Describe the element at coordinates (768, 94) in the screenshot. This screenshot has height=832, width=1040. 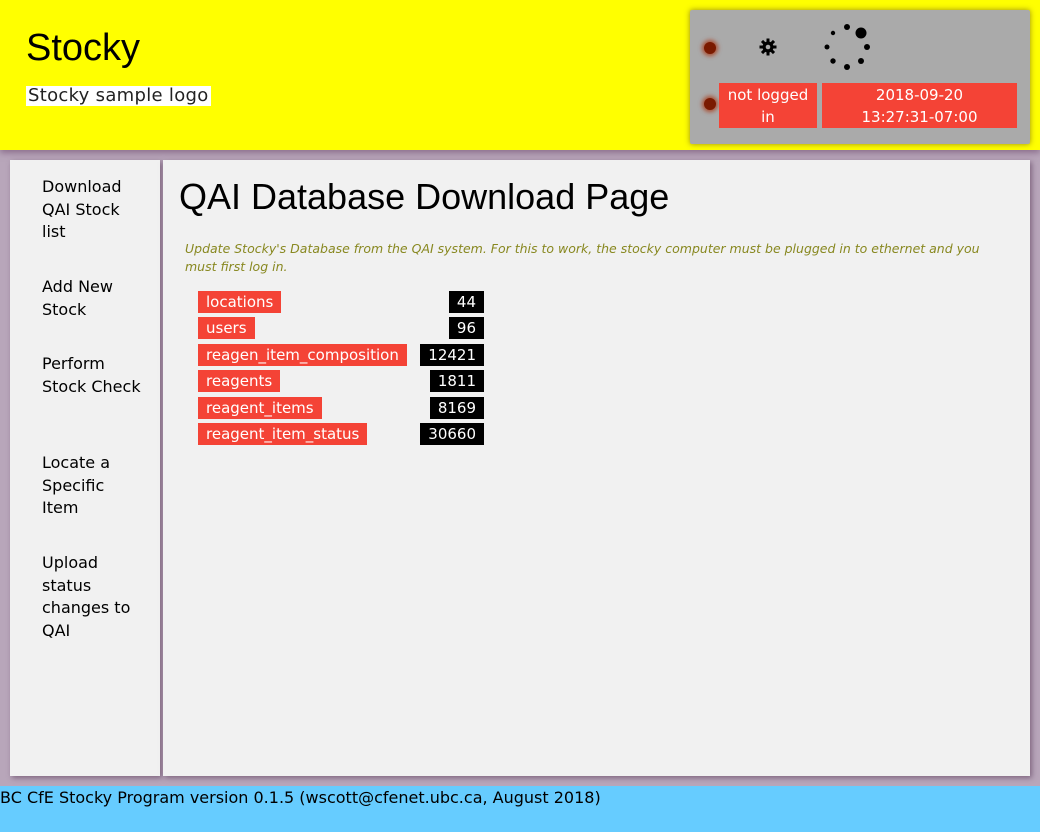
I see `login-status-line1: not logged` at that location.